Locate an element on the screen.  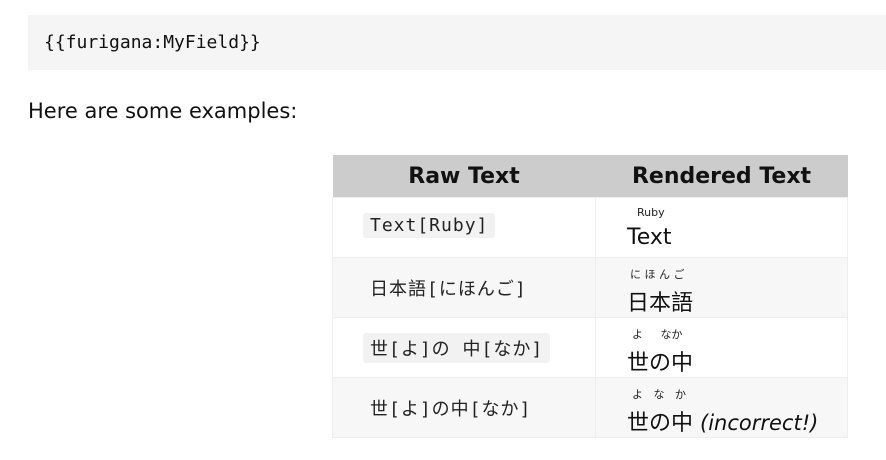
table-row: 日本語[にほんご] に ほ ん ご日本語 is located at coordinates (590, 287).